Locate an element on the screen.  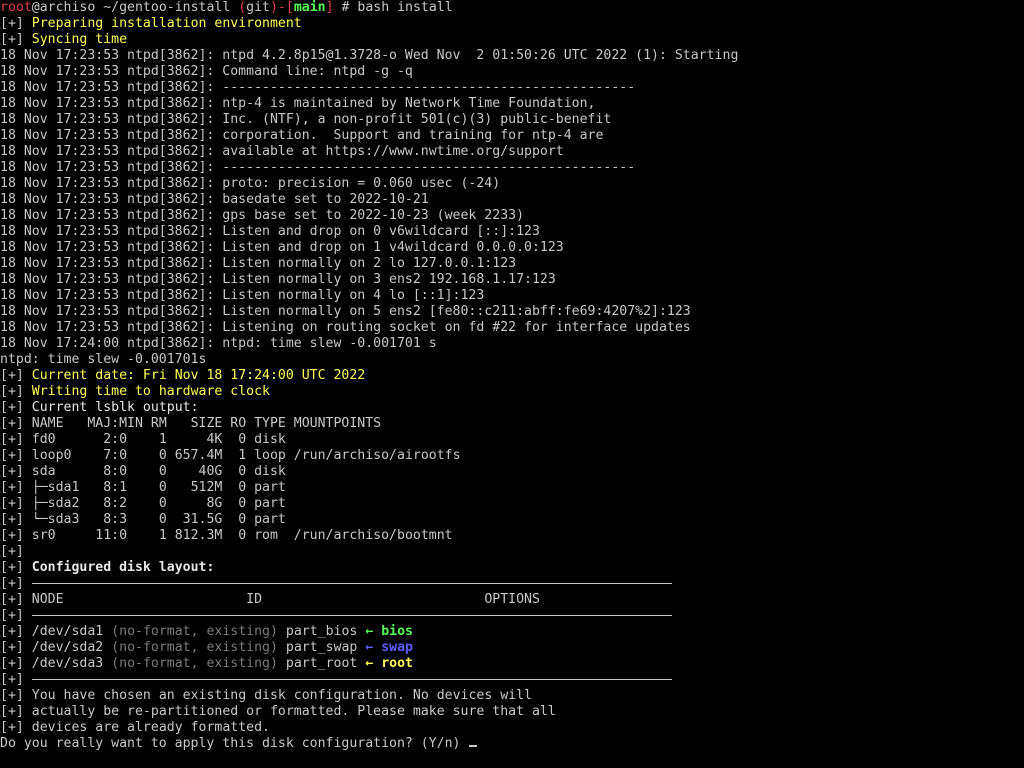
layout-node: /dev/sda2 is located at coordinates (67, 647).